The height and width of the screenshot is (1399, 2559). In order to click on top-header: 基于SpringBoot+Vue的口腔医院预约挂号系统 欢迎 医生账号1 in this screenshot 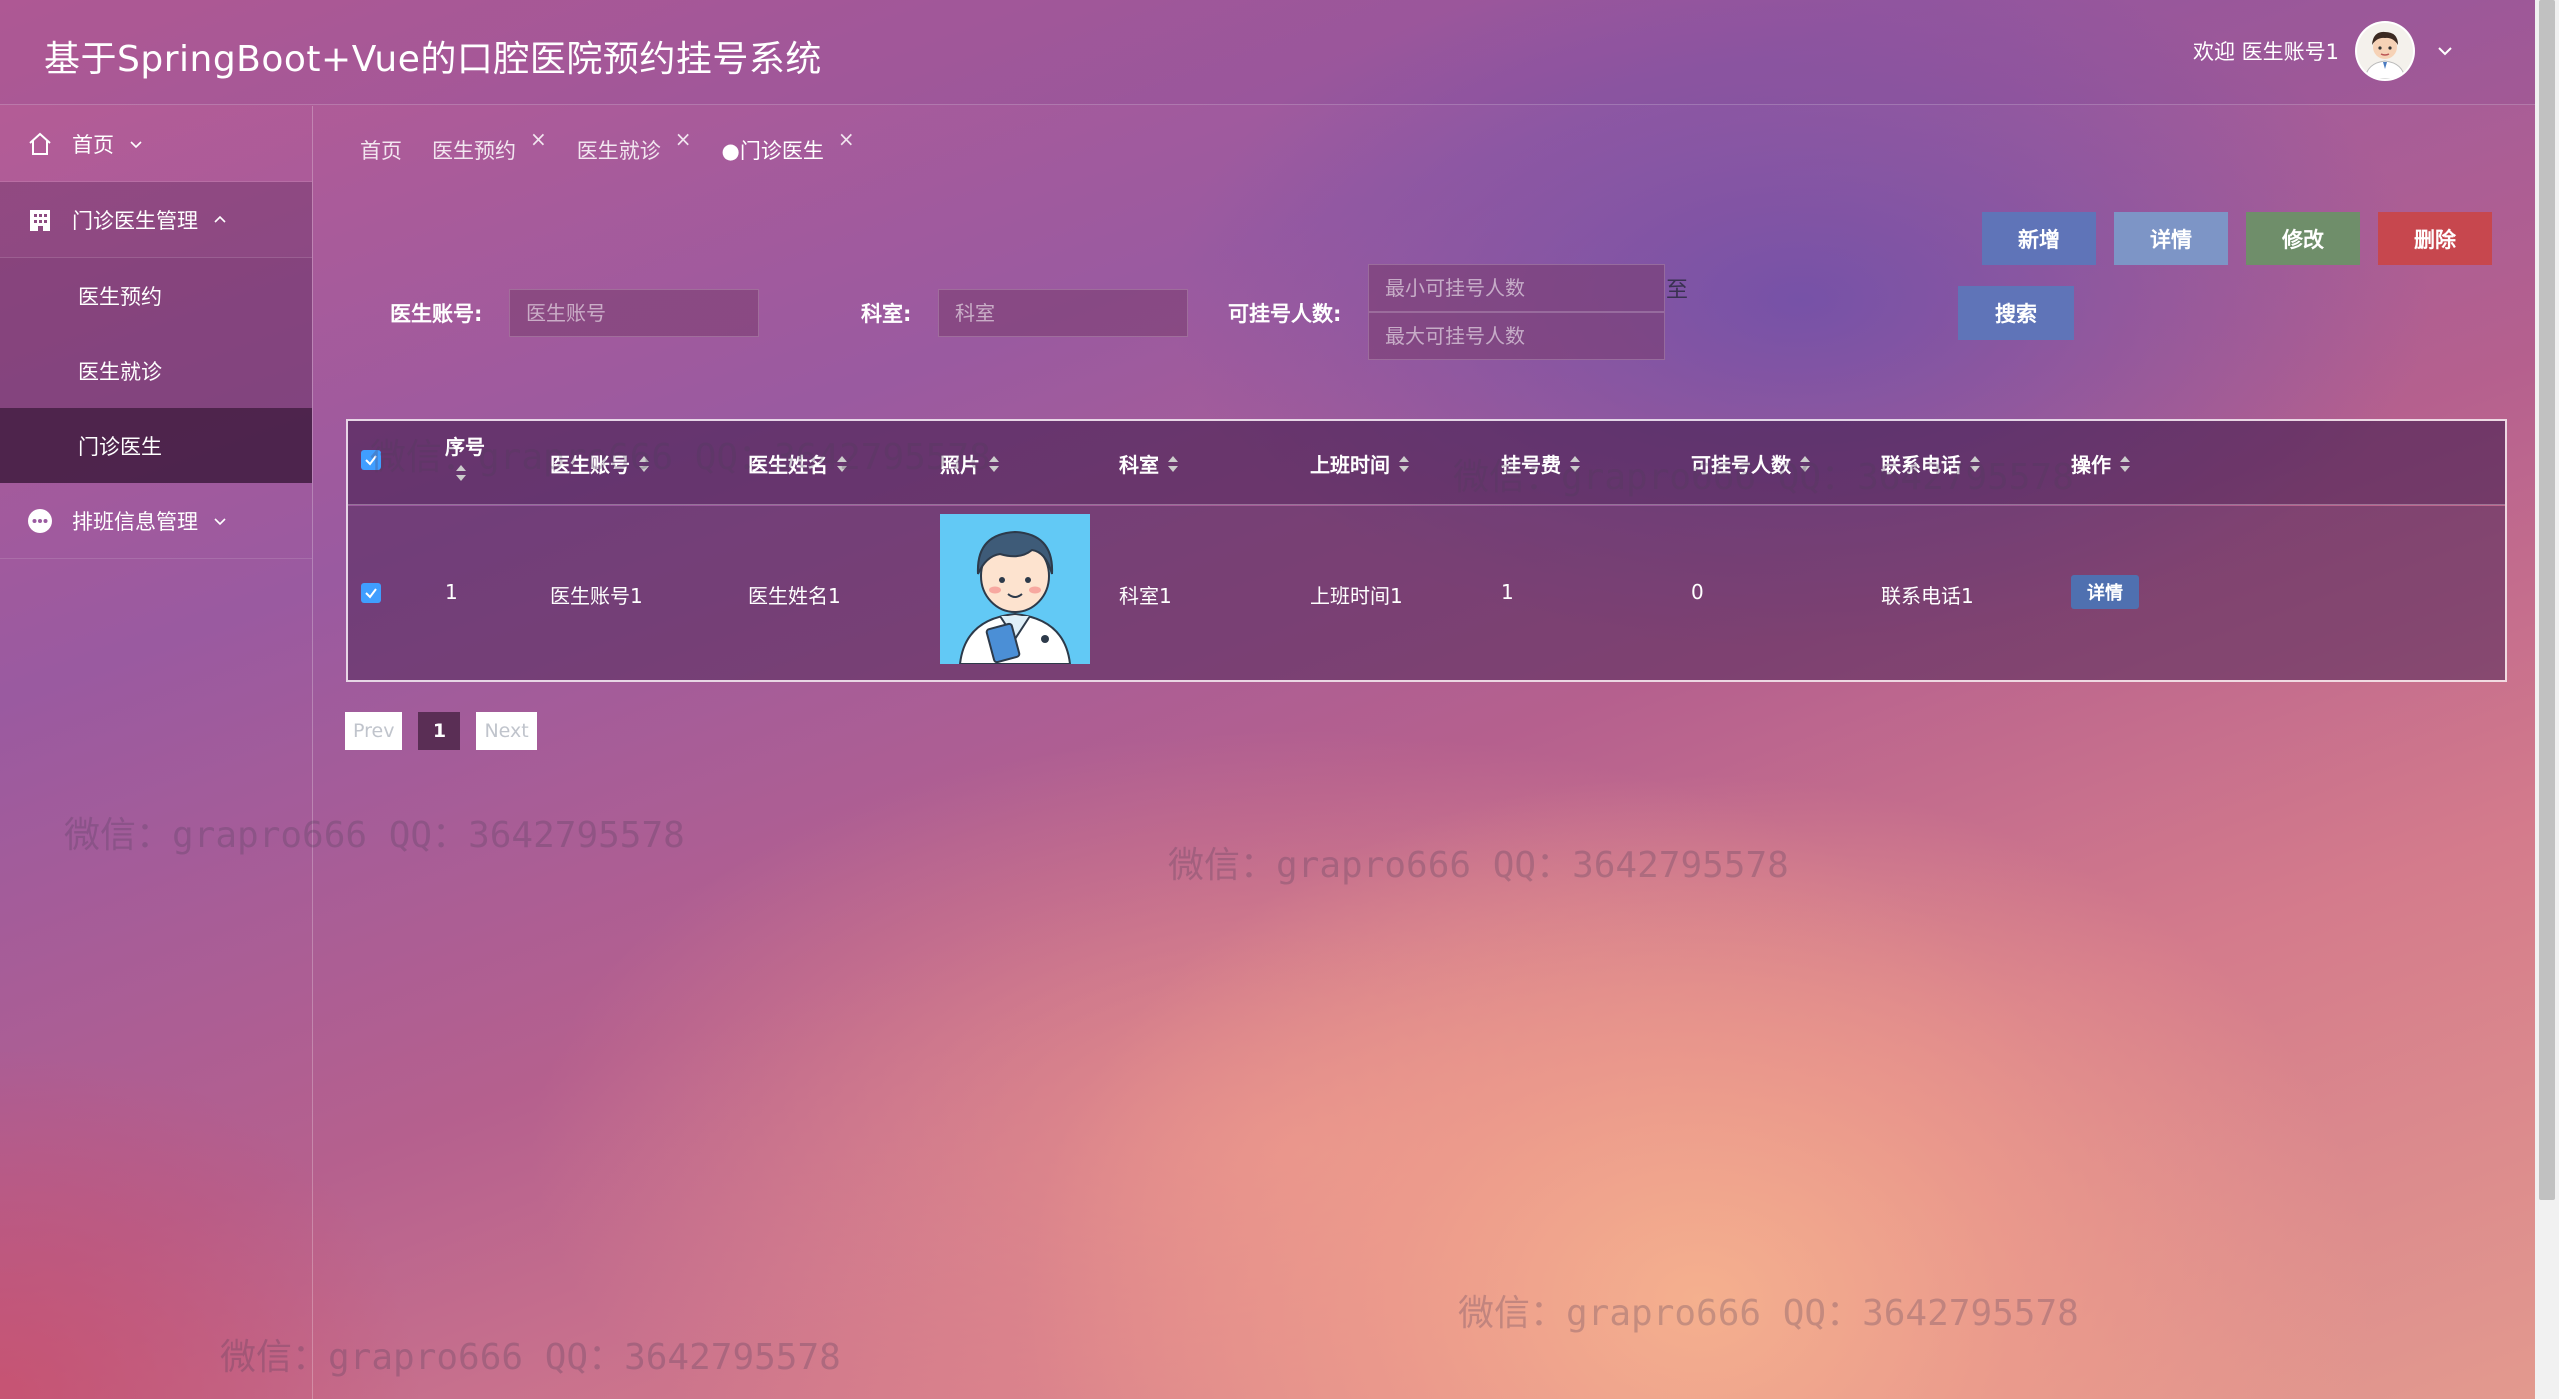, I will do `click(1267, 52)`.